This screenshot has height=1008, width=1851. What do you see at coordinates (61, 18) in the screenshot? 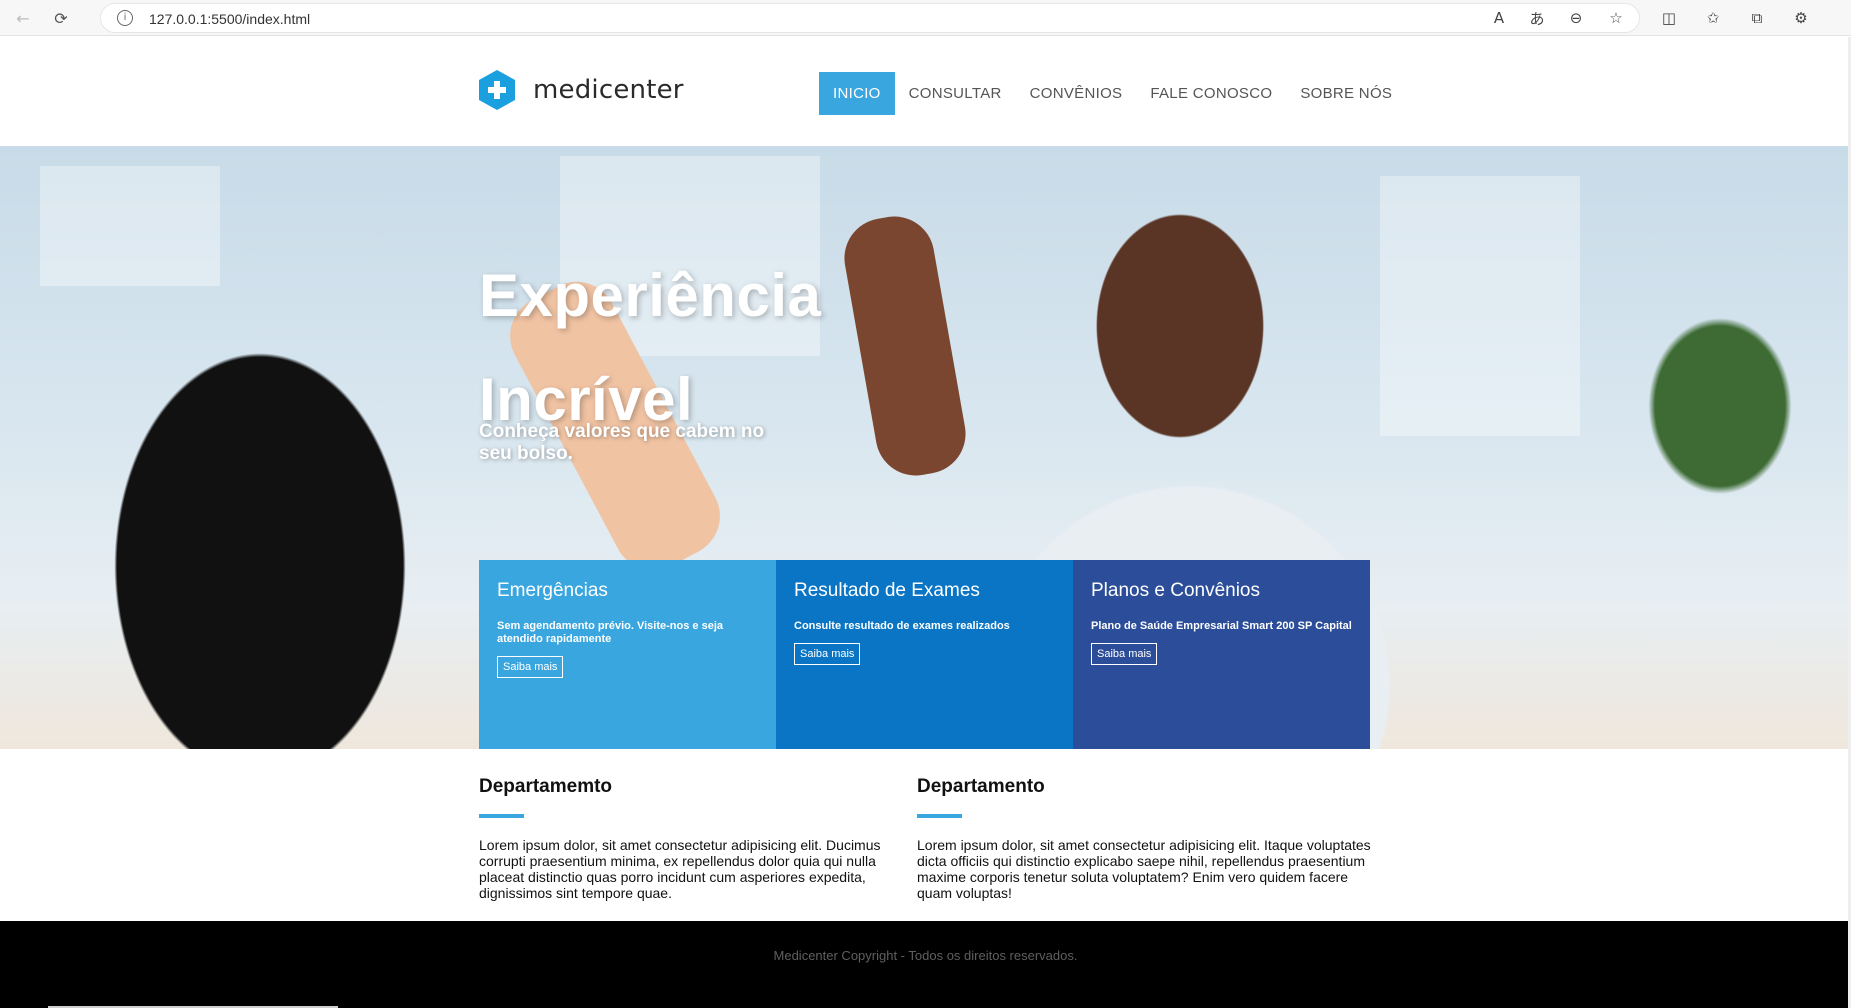
I see `reload-icon: ⟳` at bounding box center [61, 18].